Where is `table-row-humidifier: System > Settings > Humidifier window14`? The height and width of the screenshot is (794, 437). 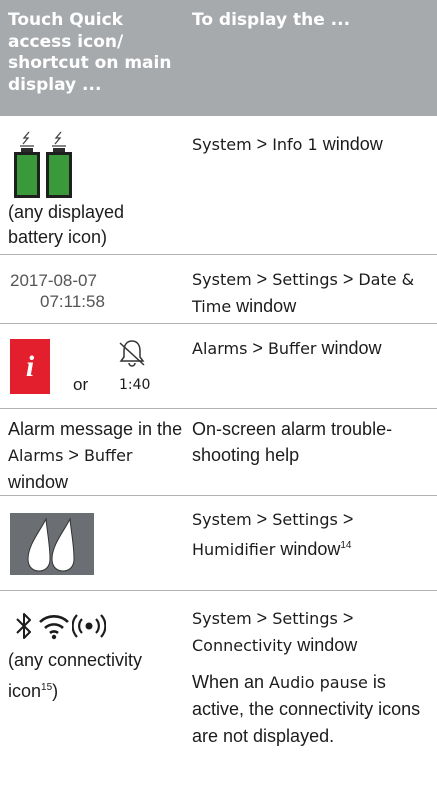
table-row-humidifier: System > Settings > Humidifier window14 is located at coordinates (218, 543).